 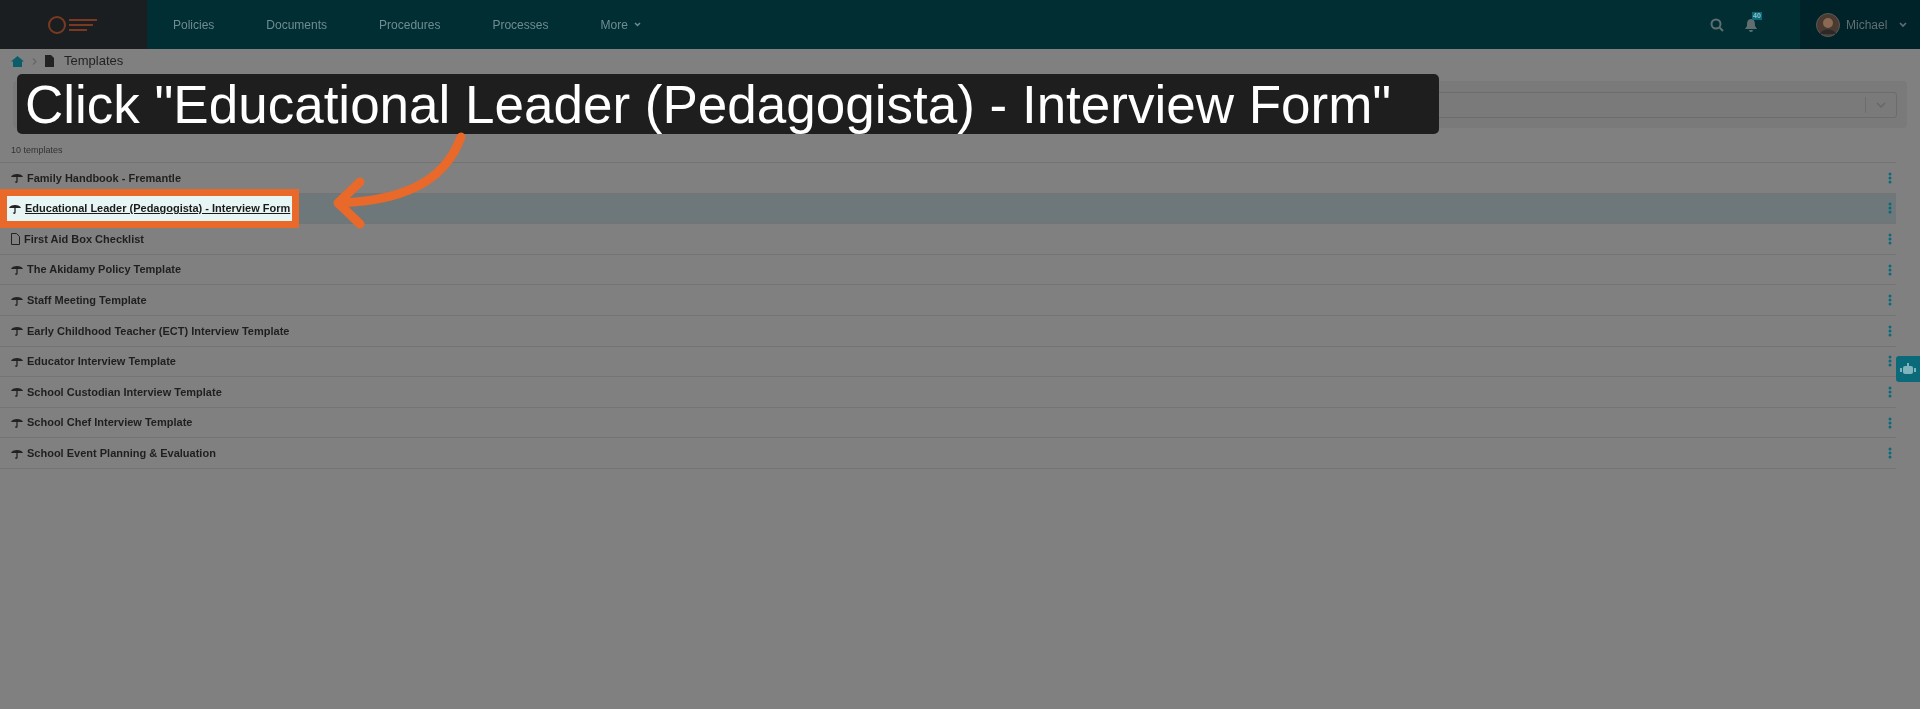 I want to click on bell-icon, so click(x=1751, y=25).